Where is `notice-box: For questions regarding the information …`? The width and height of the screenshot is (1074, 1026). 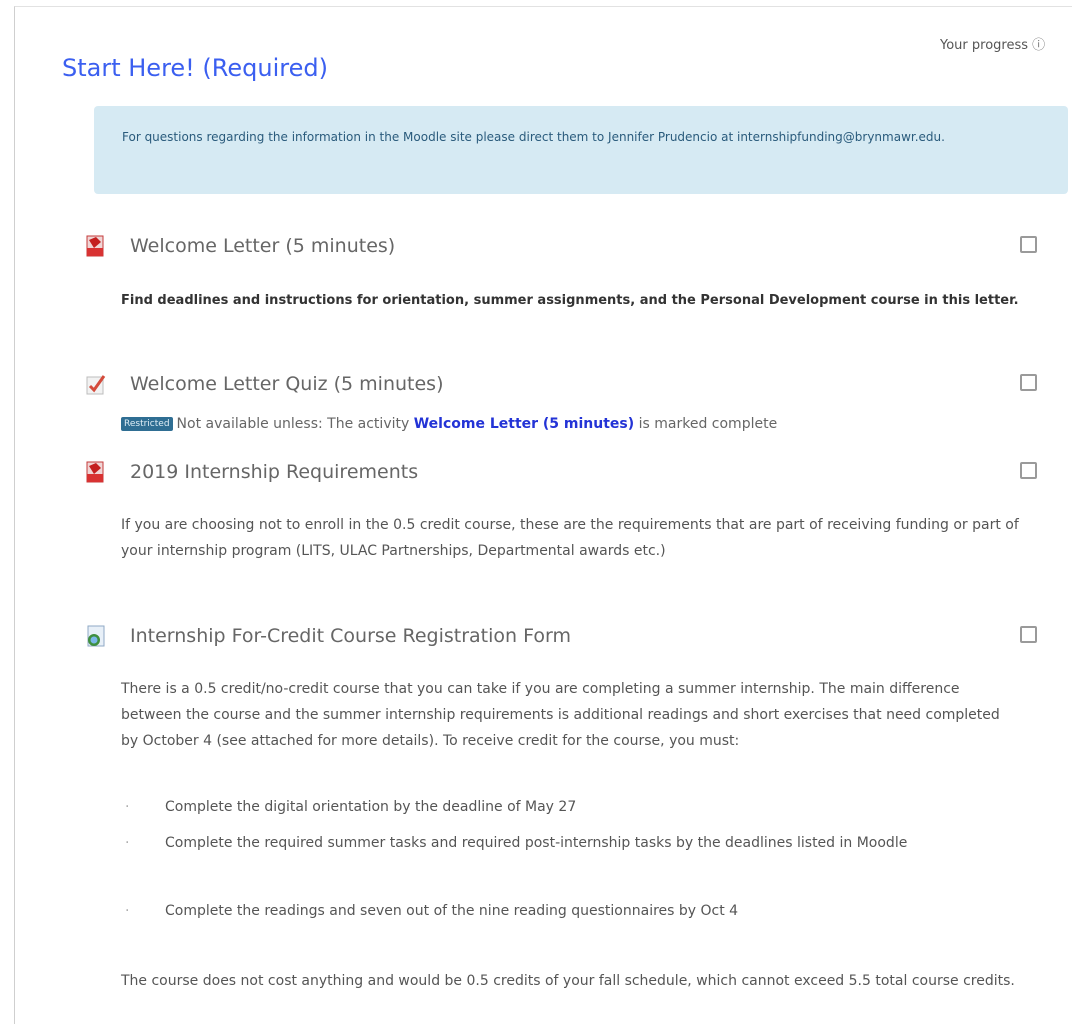 notice-box: For questions regarding the information … is located at coordinates (581, 150).